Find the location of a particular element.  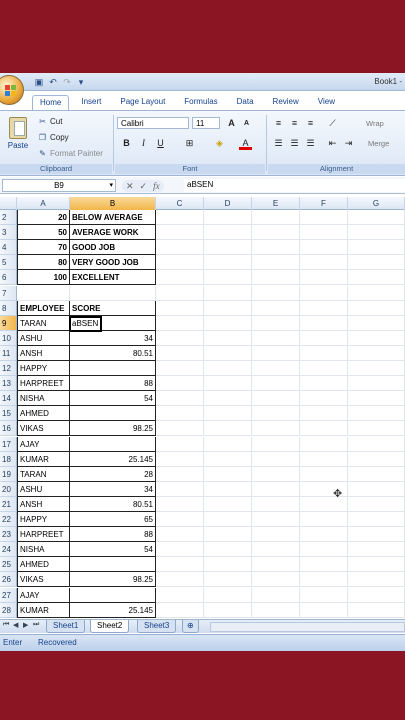

cut-button: ✂ Cut is located at coordinates (50, 121).